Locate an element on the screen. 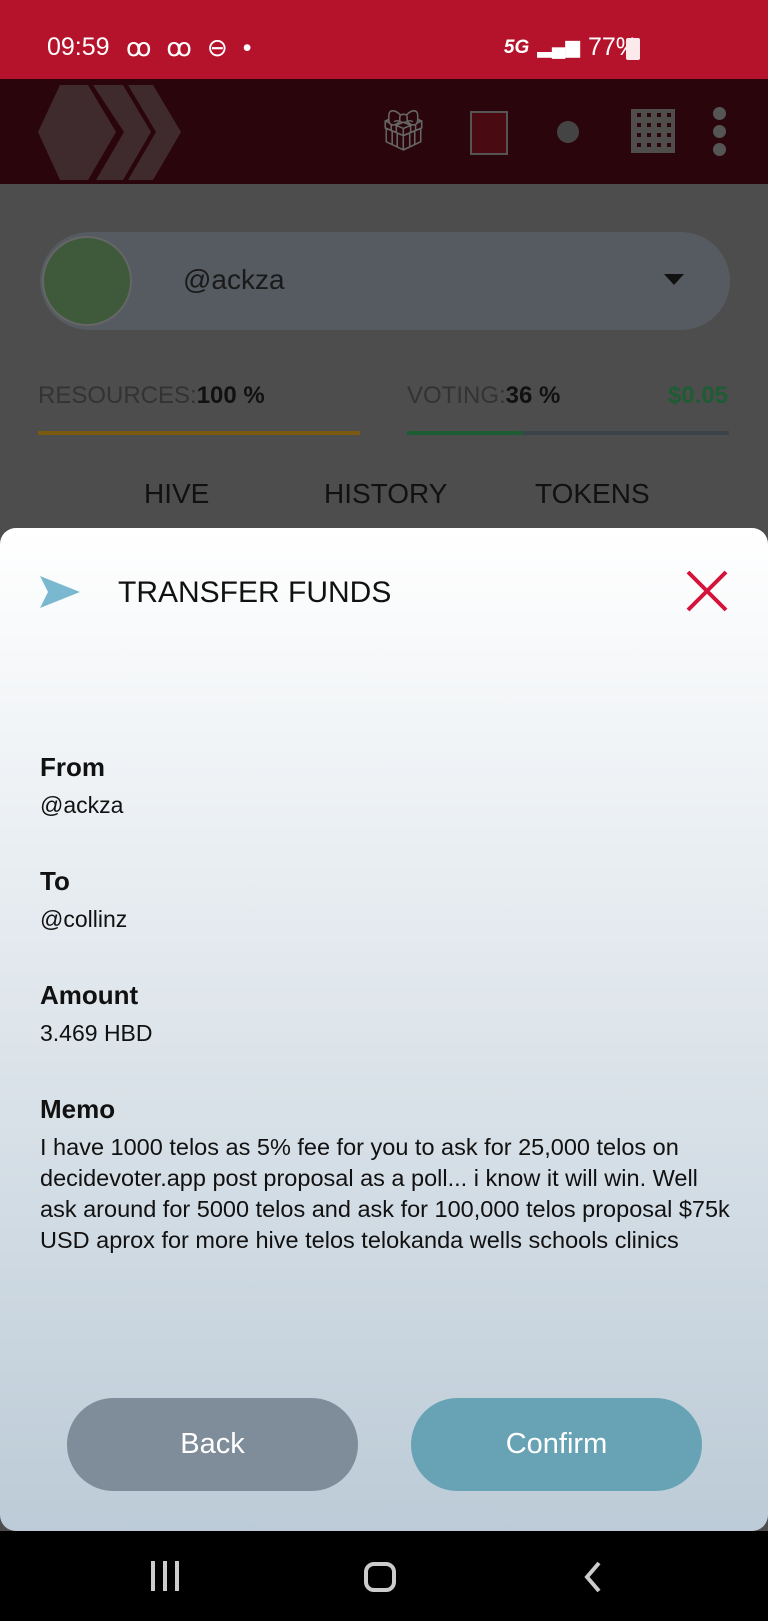  tab-history: HISTORY is located at coordinates (385, 494).